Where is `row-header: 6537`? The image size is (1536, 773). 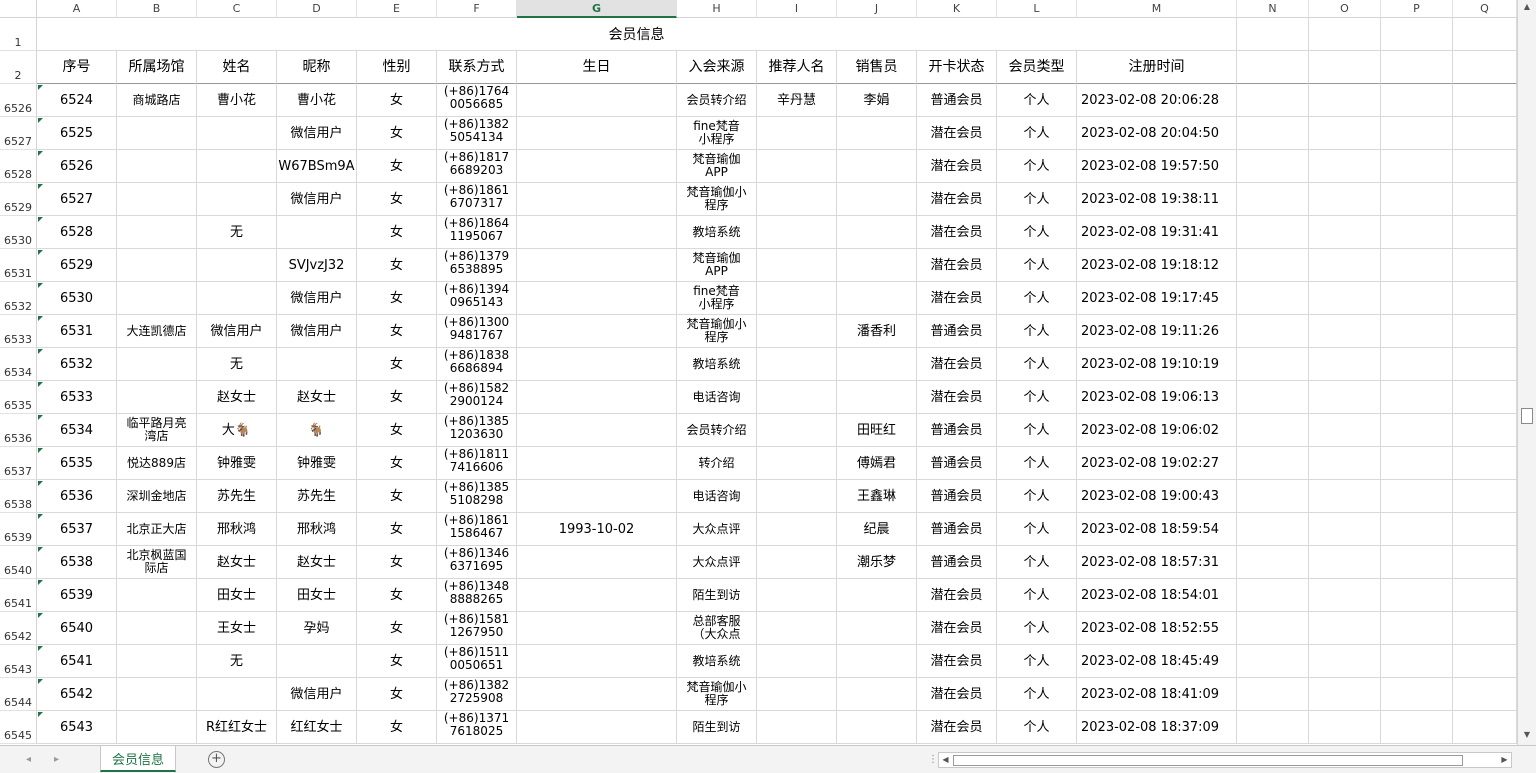 row-header: 6537 is located at coordinates (18, 463).